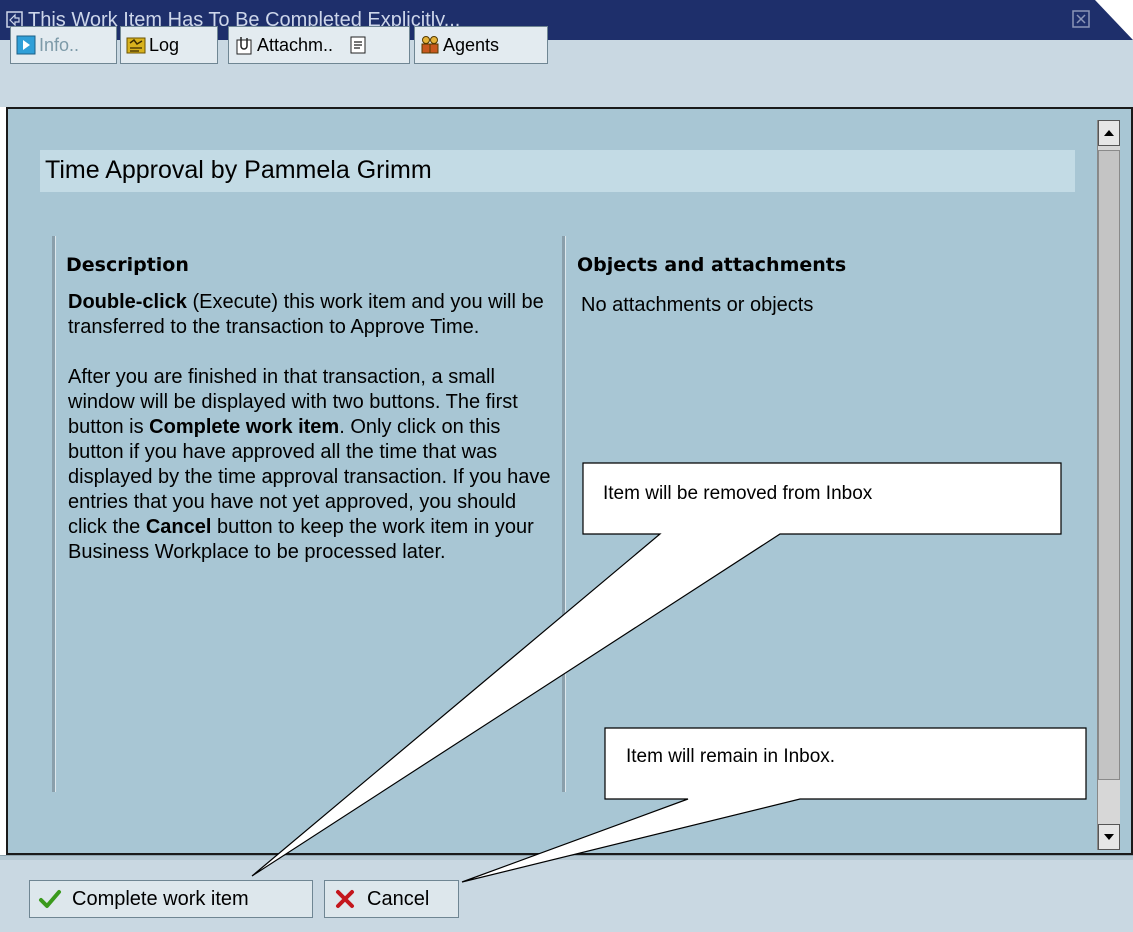  I want to click on complete-work-item-label: Complete work item, so click(160, 898).